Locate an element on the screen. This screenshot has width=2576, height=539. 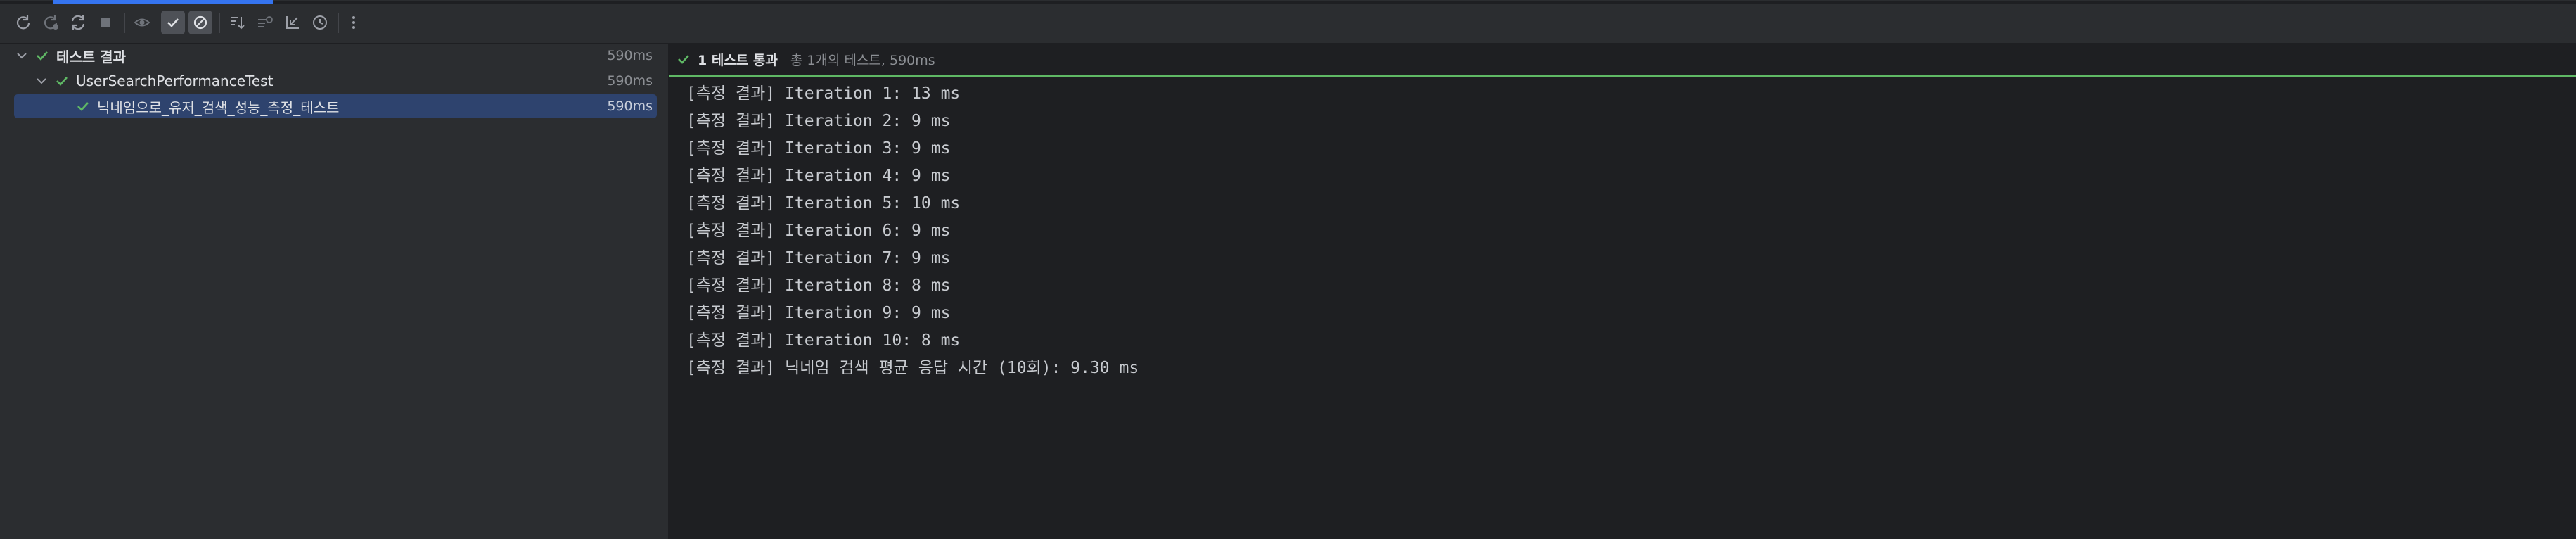
import-tests-icon is located at coordinates (292, 22).